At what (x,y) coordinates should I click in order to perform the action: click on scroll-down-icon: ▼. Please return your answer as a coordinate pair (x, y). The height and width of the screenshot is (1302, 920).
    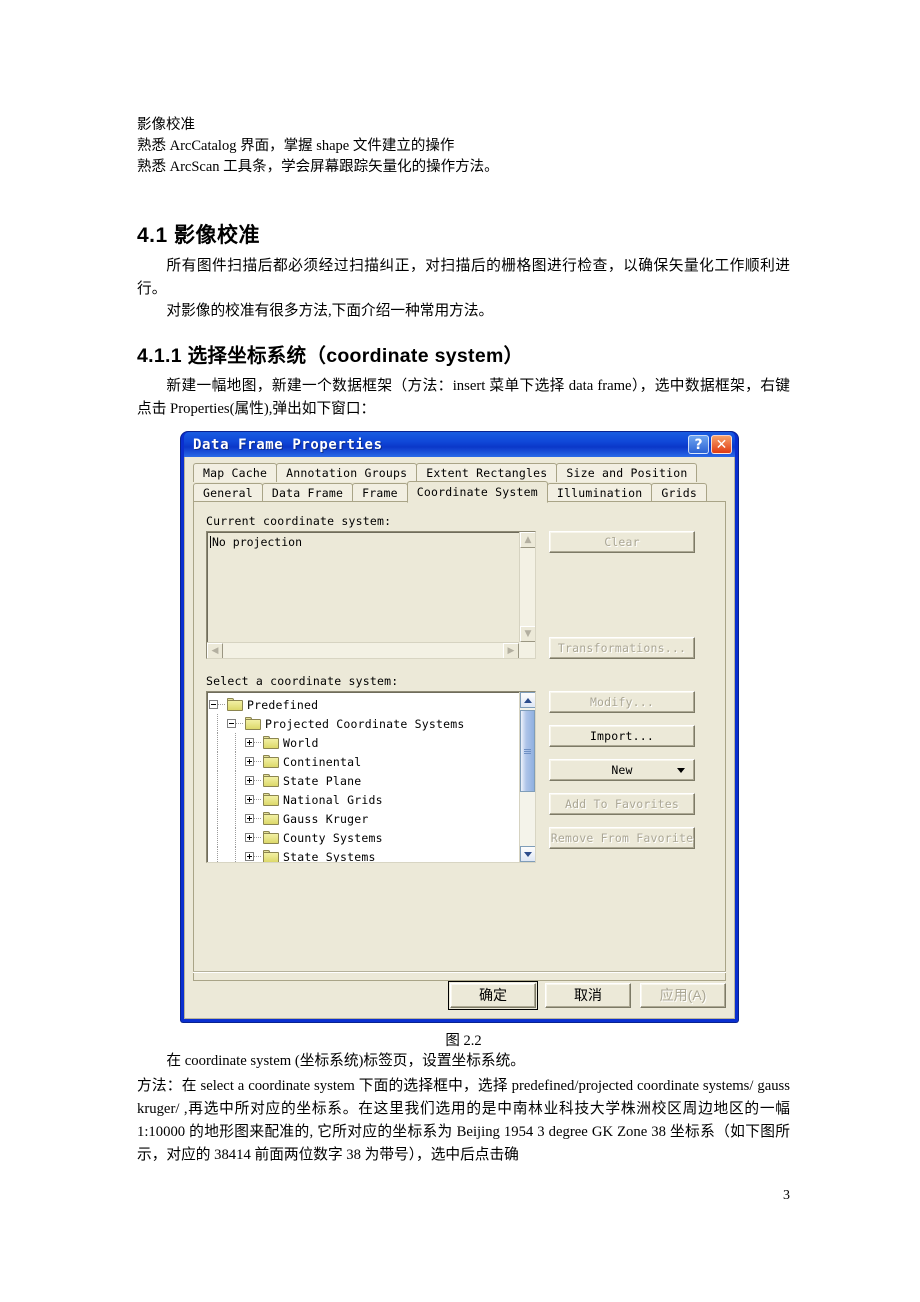
    Looking at the image, I should click on (527, 634).